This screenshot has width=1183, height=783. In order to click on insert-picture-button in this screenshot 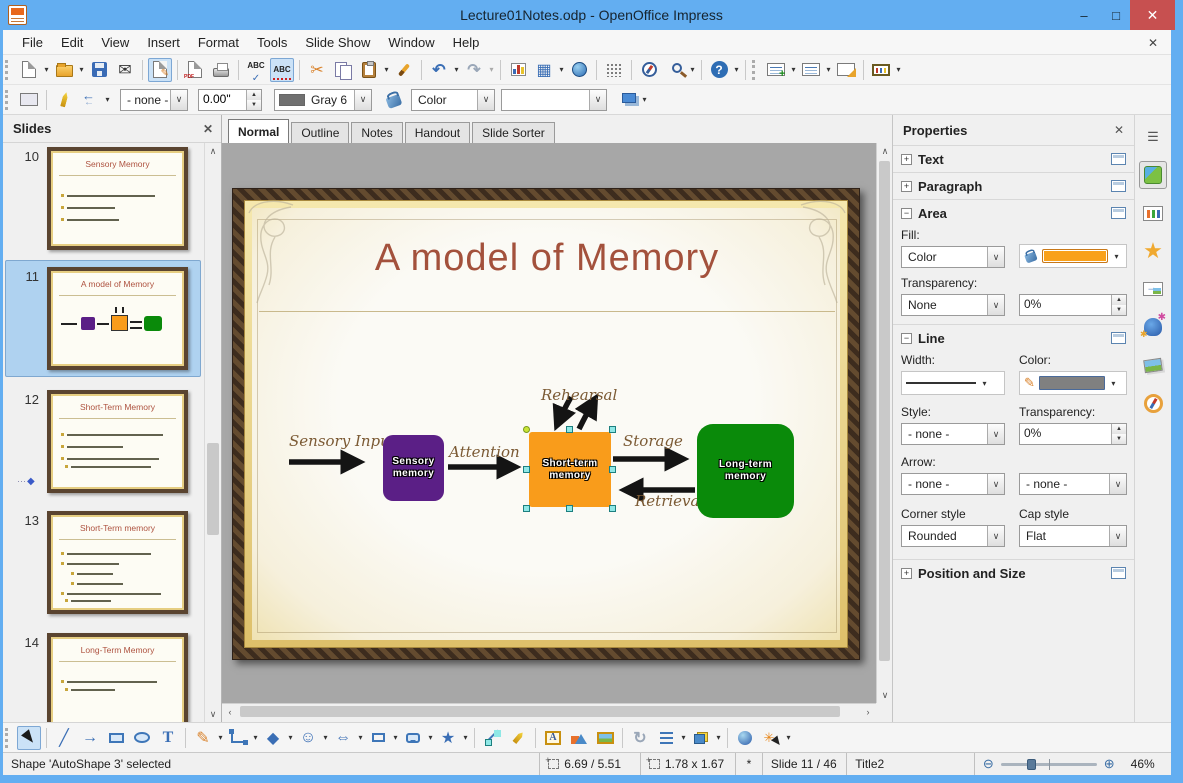, I will do `click(605, 738)`.